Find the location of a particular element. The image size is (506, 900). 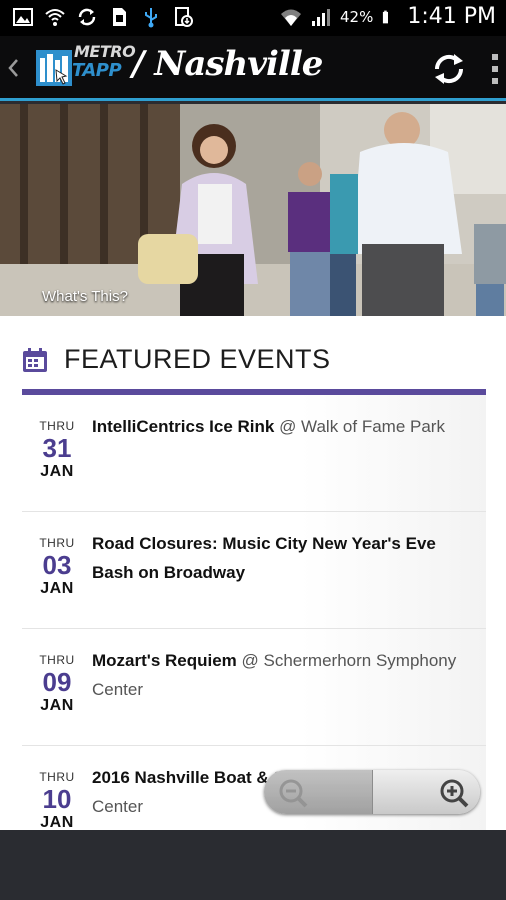

event-date: THRU 09 JAN is located at coordinates (57, 684).